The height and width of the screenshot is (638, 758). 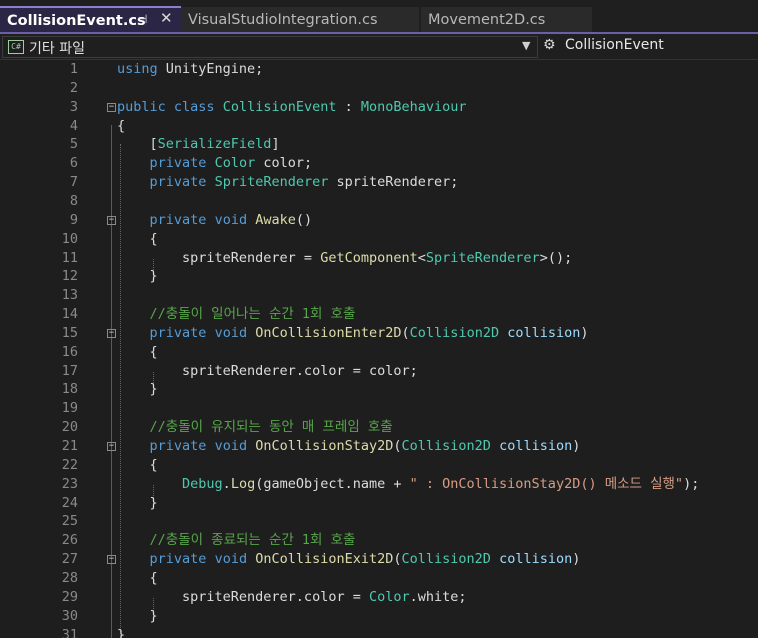 I want to click on code-text: //충돌이 유지되는 동안 매 프레임 호출, so click(x=255, y=427).